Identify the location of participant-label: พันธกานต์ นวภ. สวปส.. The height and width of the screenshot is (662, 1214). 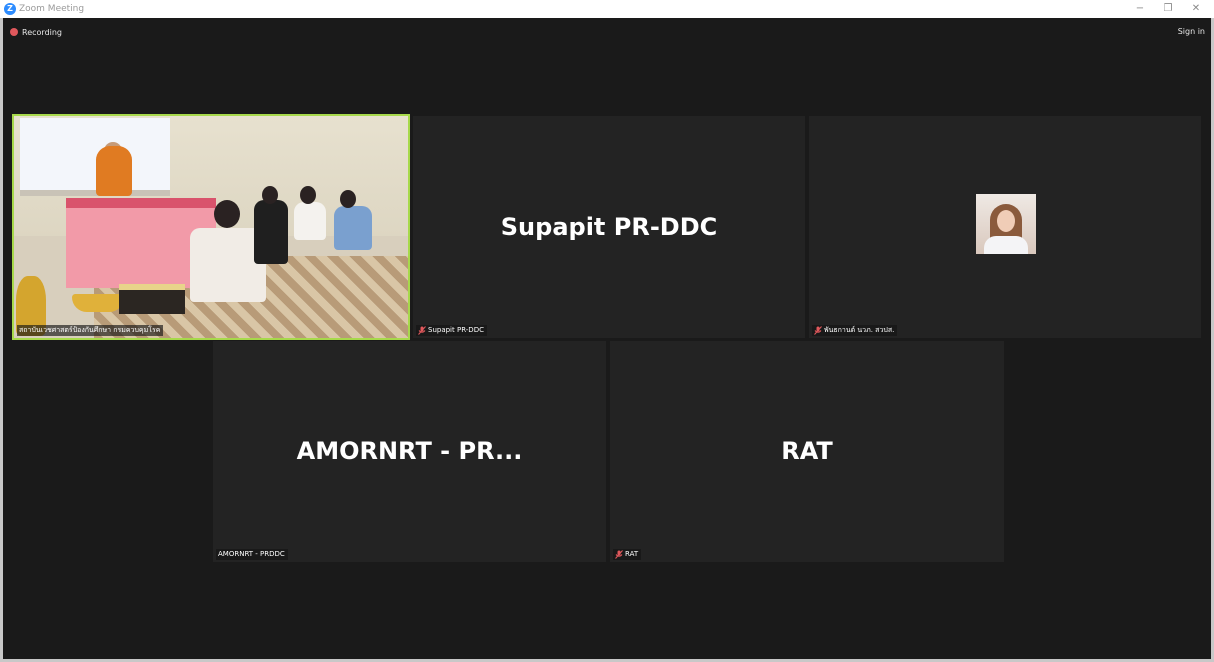
(855, 330).